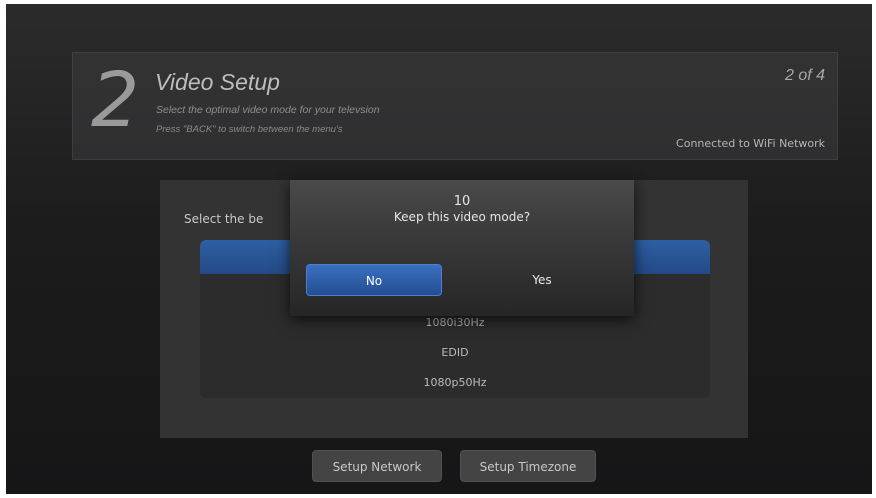 This screenshot has width=876, height=498. Describe the element at coordinates (750, 143) in the screenshot. I see `connection-status: Connected to WiFi Network` at that location.